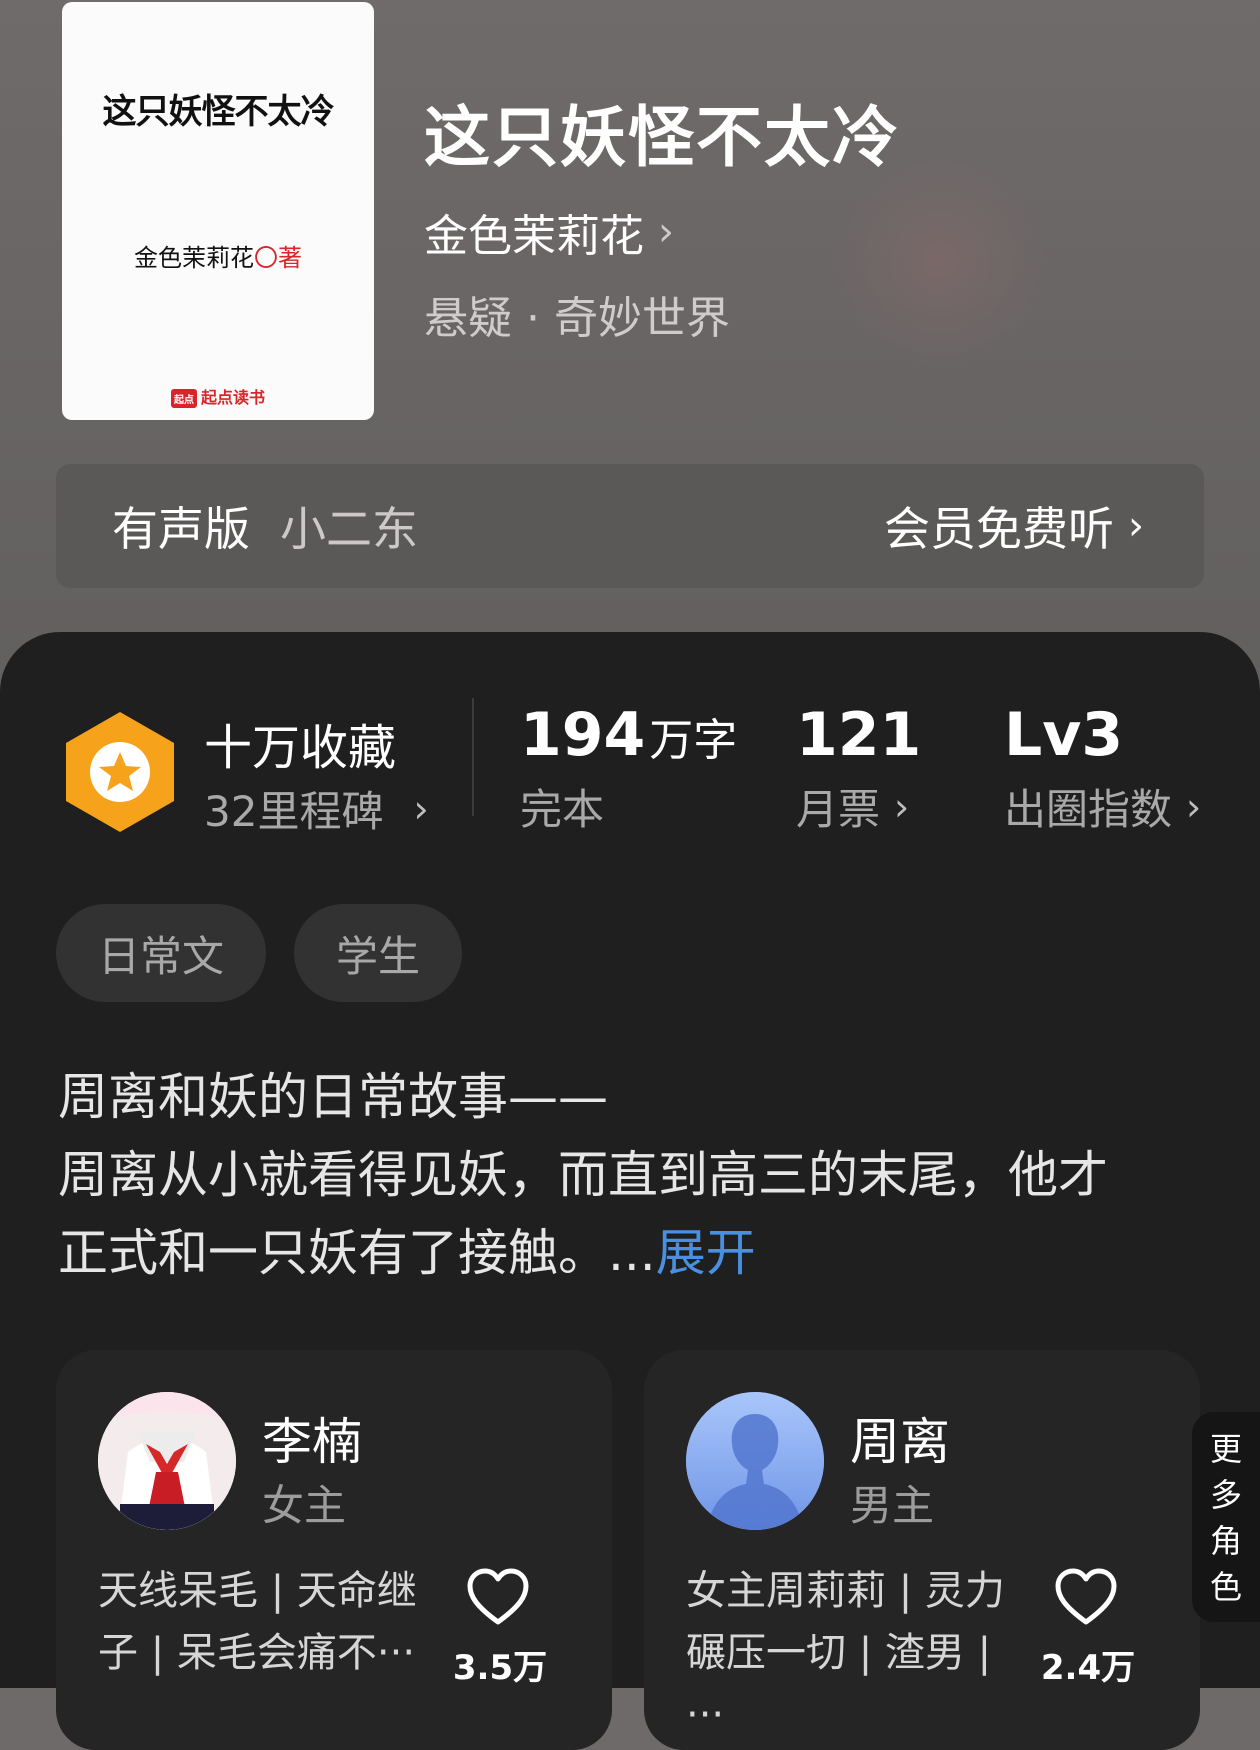 The height and width of the screenshot is (1750, 1260). What do you see at coordinates (1226, 1495) in the screenshot?
I see `more-roles-char: 多` at bounding box center [1226, 1495].